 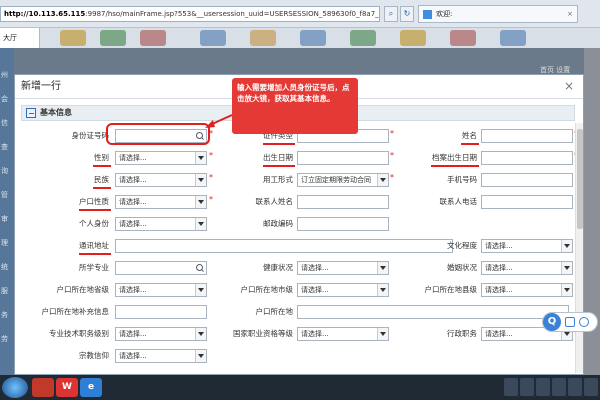 I want to click on label-hukou-city: 户口所在地市级, so click(x=267, y=289).